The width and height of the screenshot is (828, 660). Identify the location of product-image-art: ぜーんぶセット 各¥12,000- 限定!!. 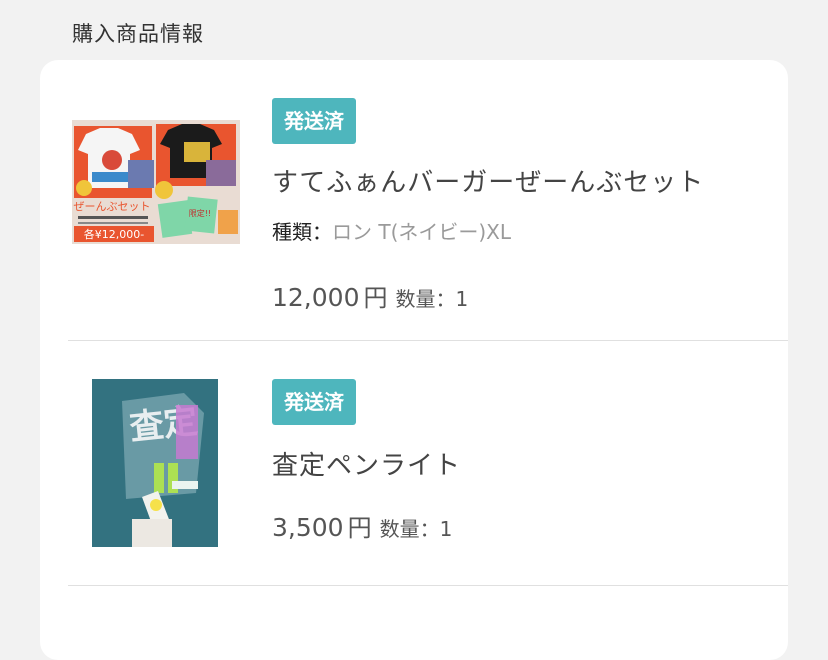
(156, 182).